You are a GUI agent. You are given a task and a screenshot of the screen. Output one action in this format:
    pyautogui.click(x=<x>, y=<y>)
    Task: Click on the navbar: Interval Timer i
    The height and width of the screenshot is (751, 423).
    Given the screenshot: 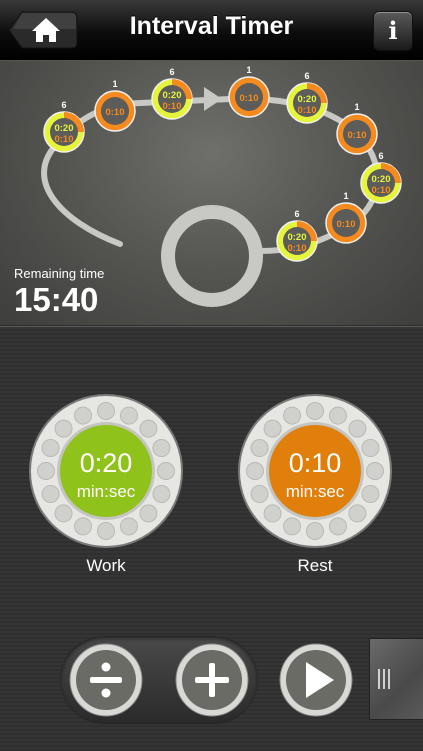 What is the action you would take?
    pyautogui.click(x=211, y=30)
    